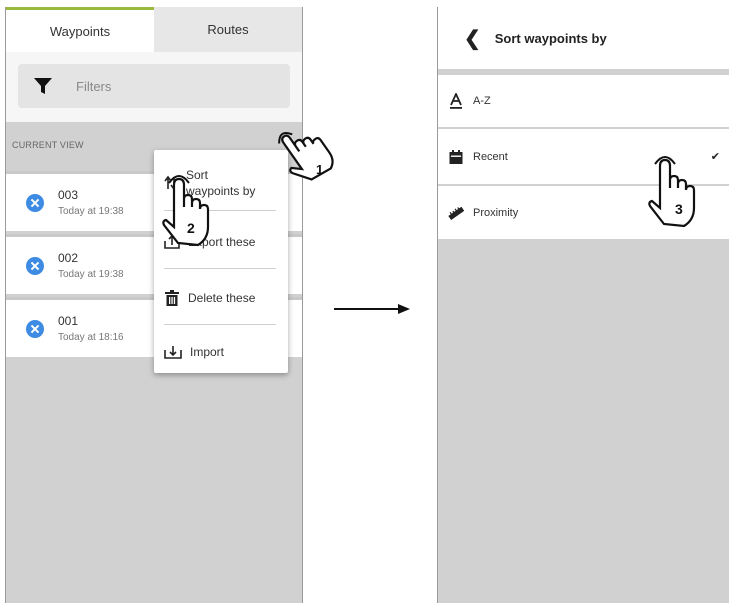 The height and width of the screenshot is (603, 729). What do you see at coordinates (490, 156) in the screenshot?
I see `sort-option-label: Recent` at bounding box center [490, 156].